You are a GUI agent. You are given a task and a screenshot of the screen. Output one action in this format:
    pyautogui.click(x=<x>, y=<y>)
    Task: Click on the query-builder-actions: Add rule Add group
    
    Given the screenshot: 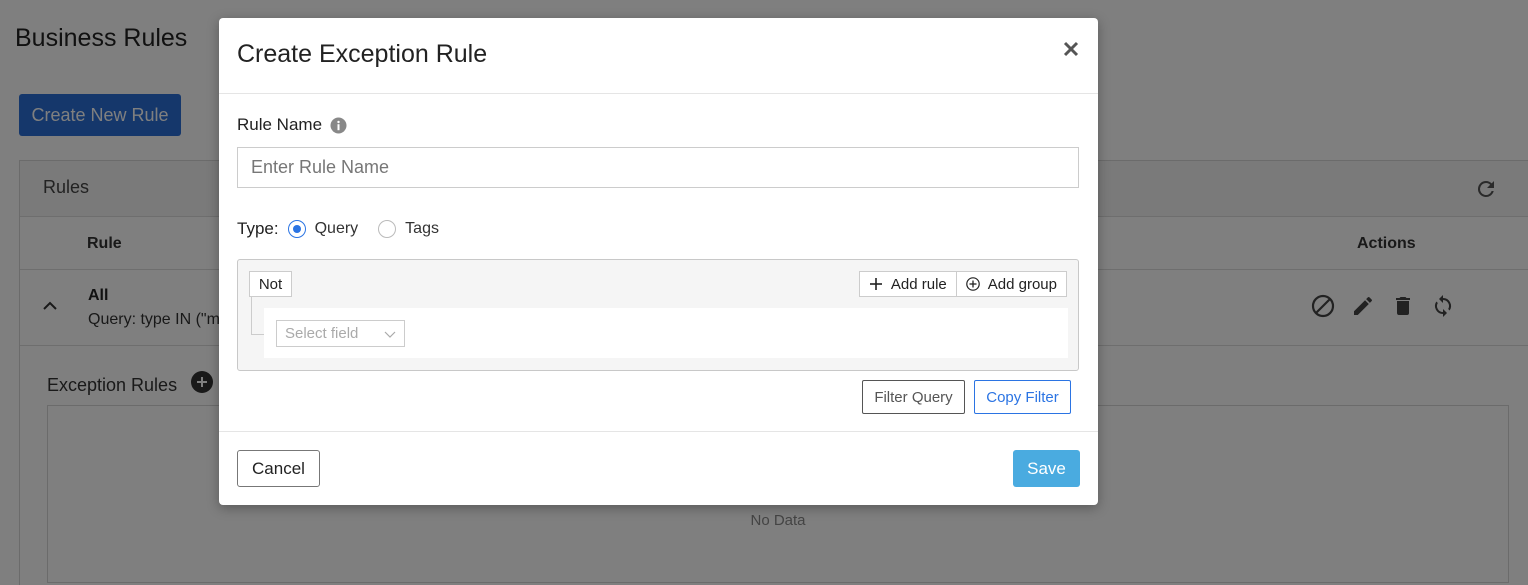 What is the action you would take?
    pyautogui.click(x=962, y=284)
    